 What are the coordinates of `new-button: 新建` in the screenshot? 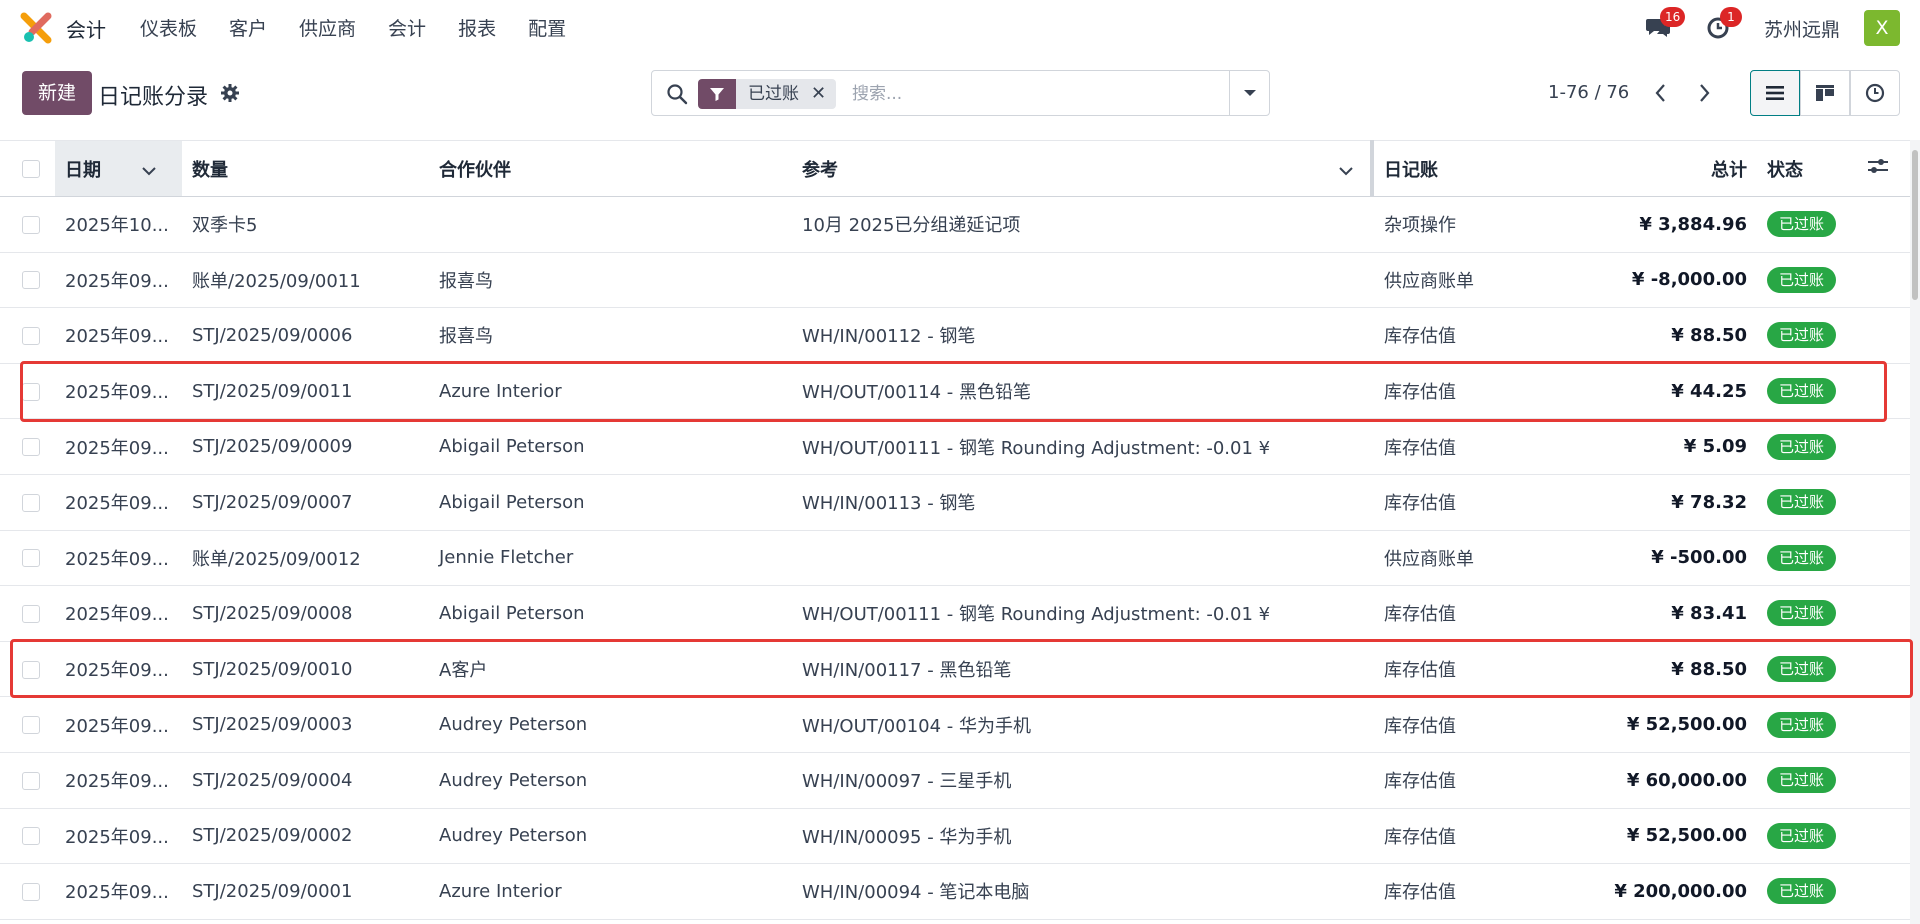 It's located at (57, 93).